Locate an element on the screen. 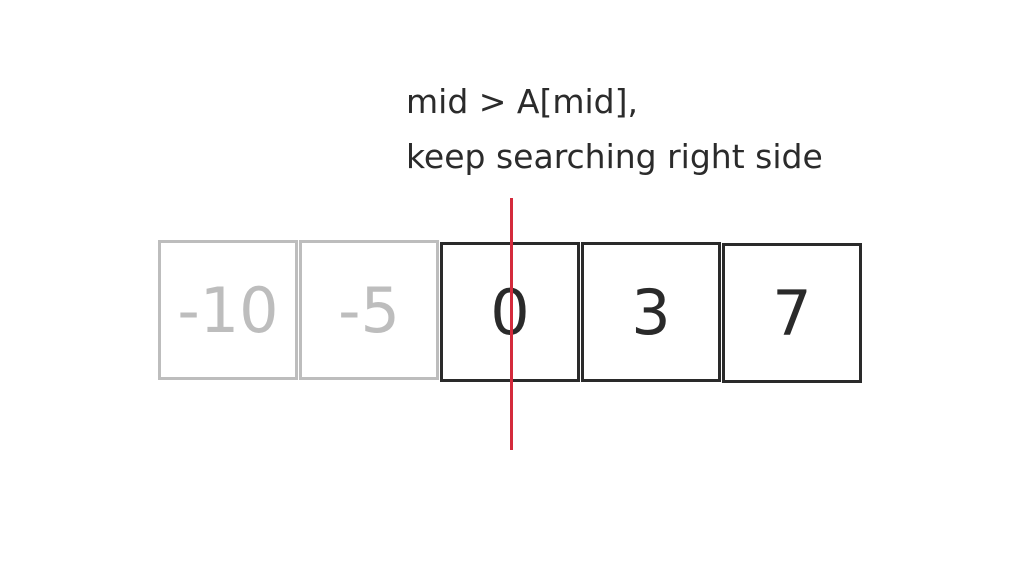  array-cell-4: 7 is located at coordinates (792, 313).